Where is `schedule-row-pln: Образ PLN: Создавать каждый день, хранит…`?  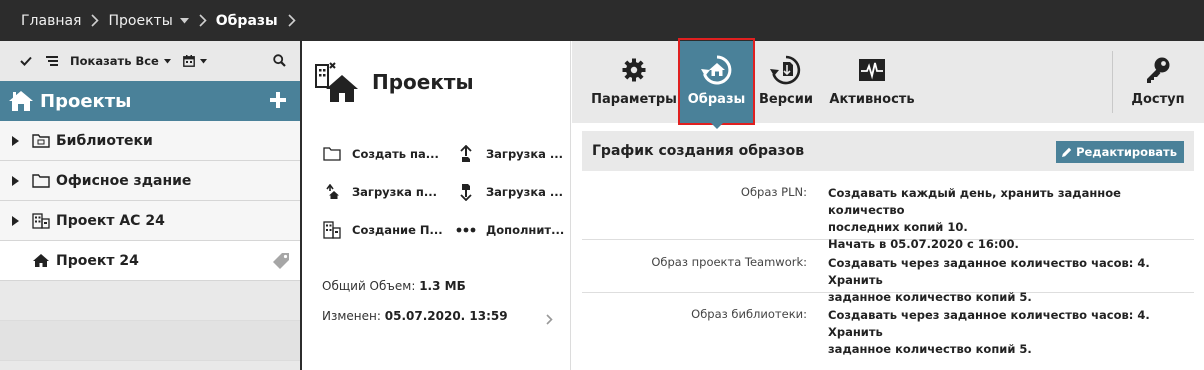
schedule-row-pln: Образ PLN: Создавать каждый день, хранит… is located at coordinates (888, 215).